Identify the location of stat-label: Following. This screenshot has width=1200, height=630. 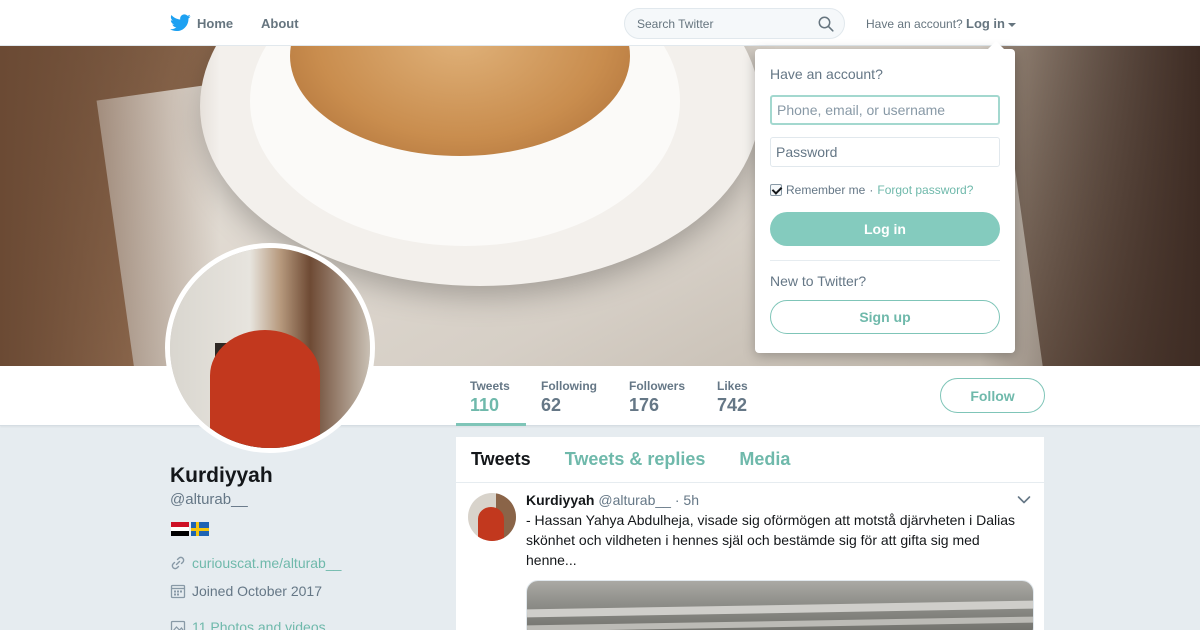
(569, 386).